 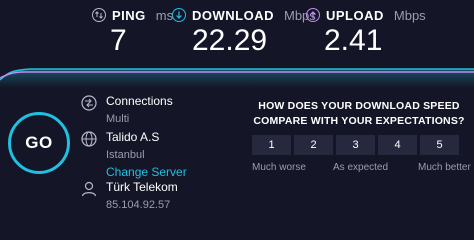 I want to click on rating-1-button: 1, so click(x=271, y=145).